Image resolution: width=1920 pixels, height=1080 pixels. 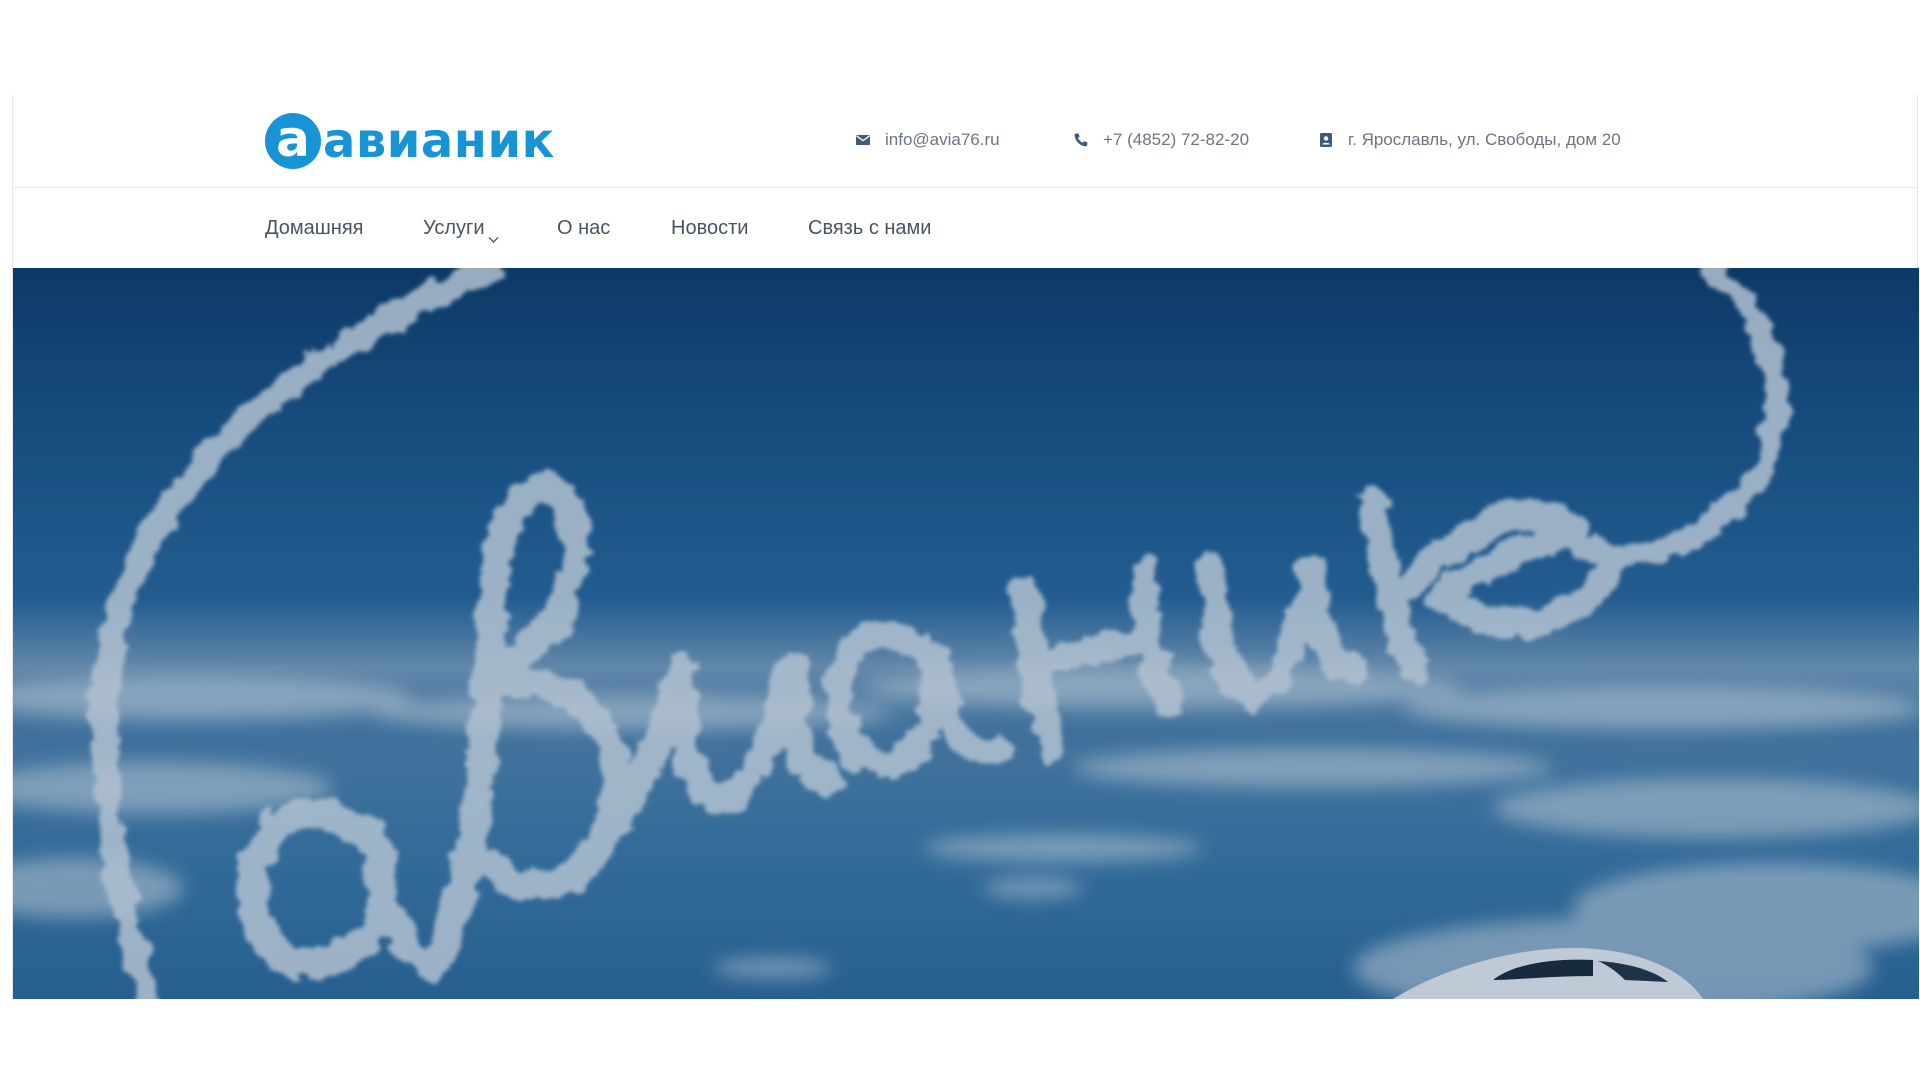 I want to click on nav-item-label: О нас, so click(x=584, y=228).